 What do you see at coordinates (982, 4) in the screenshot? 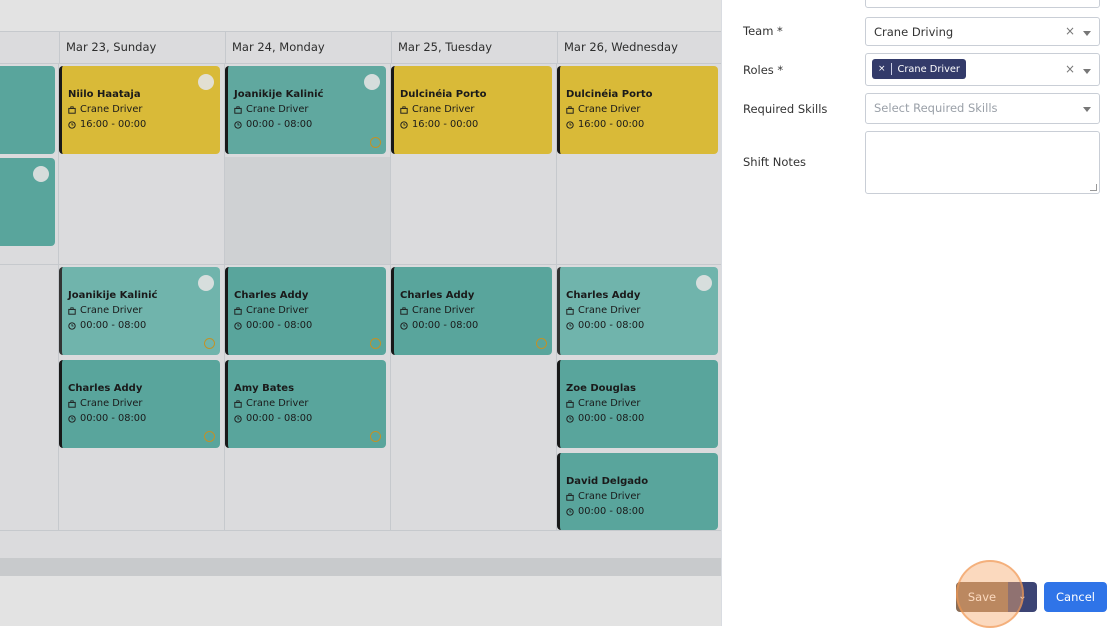
I see `previous-field-select` at bounding box center [982, 4].